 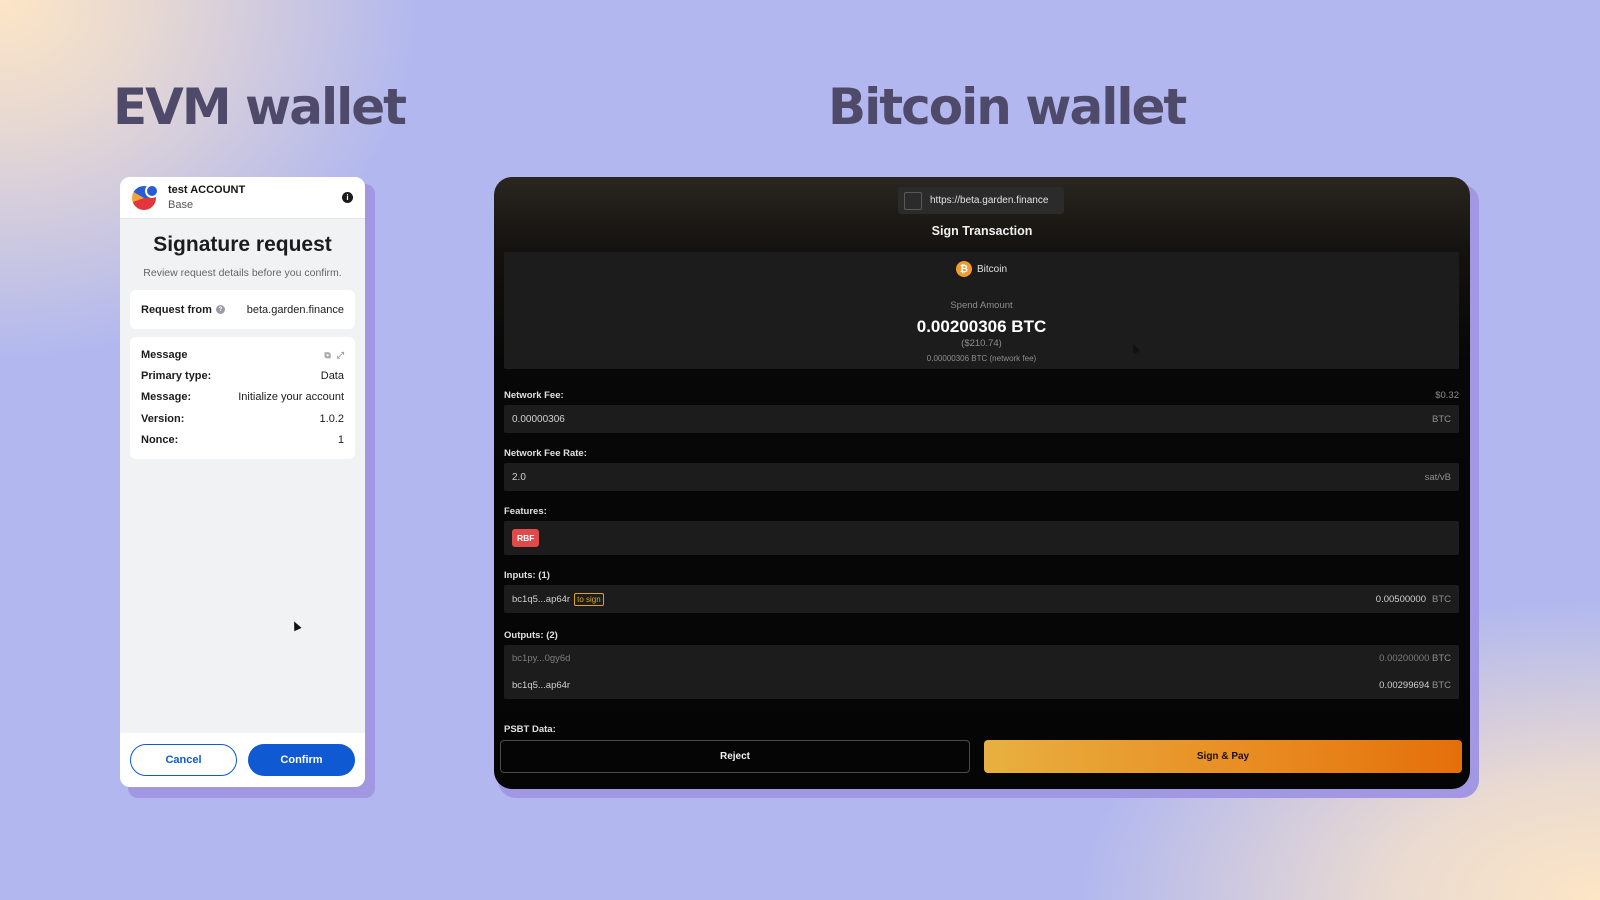 I want to click on network-line: ₿ Bitcoin, so click(x=981, y=269).